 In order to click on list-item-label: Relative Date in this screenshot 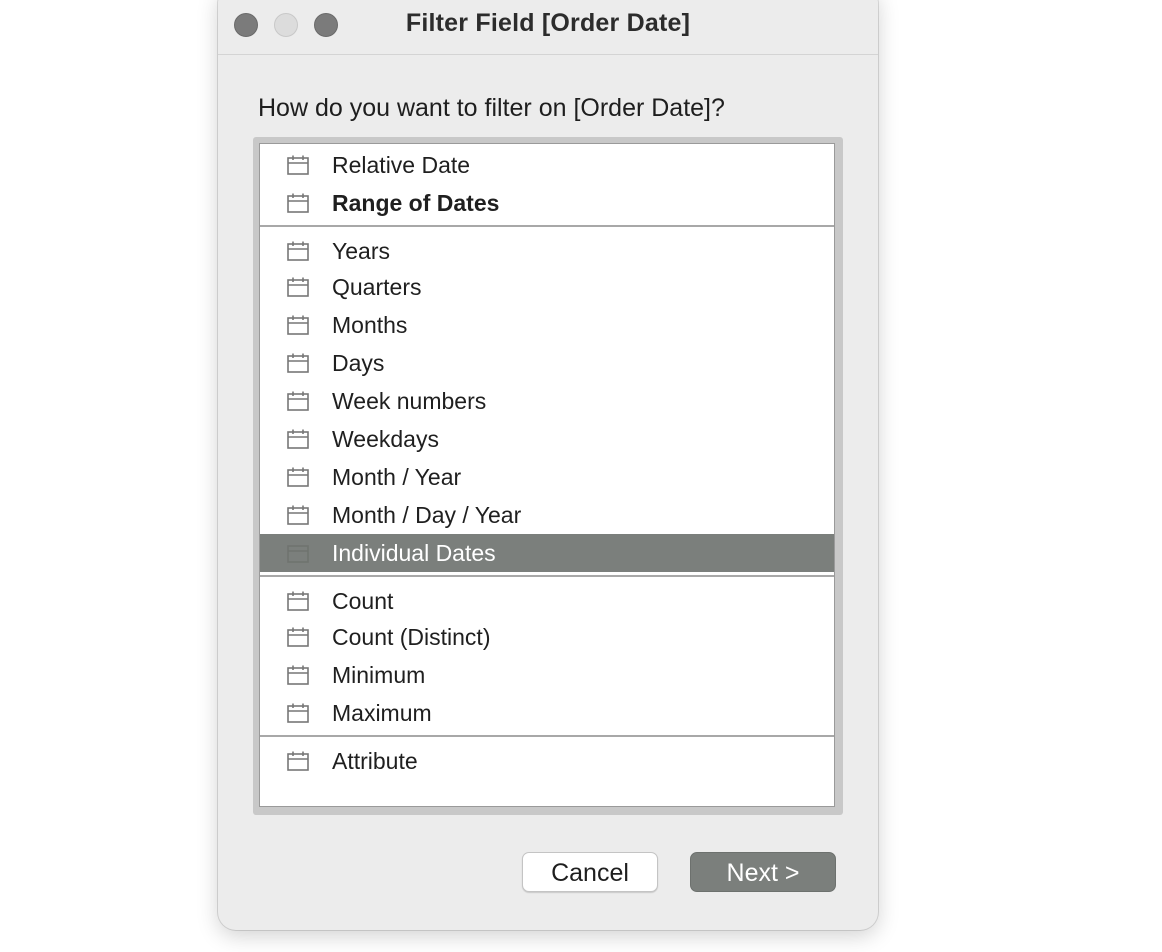, I will do `click(401, 165)`.